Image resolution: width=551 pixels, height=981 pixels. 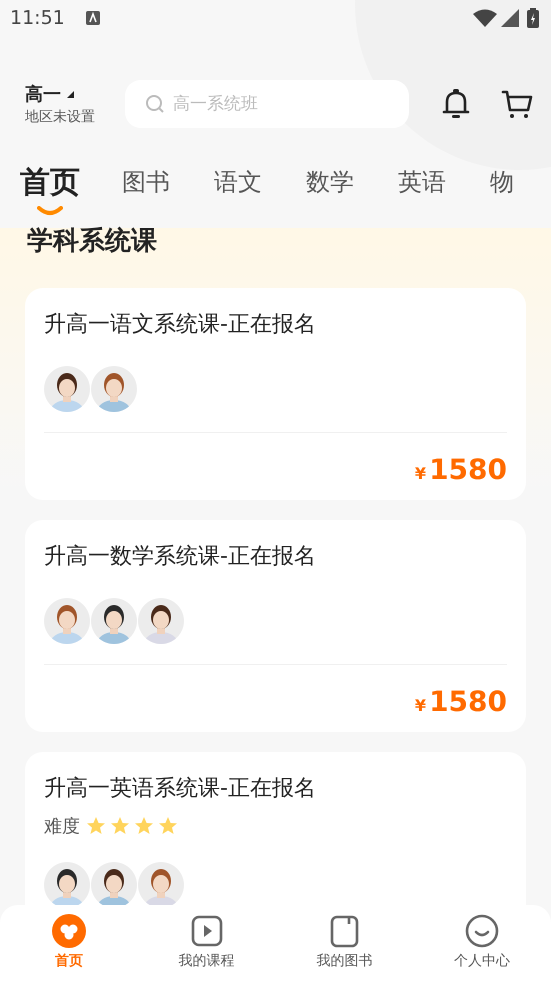 What do you see at coordinates (485, 18) in the screenshot?
I see `wifi-icon` at bounding box center [485, 18].